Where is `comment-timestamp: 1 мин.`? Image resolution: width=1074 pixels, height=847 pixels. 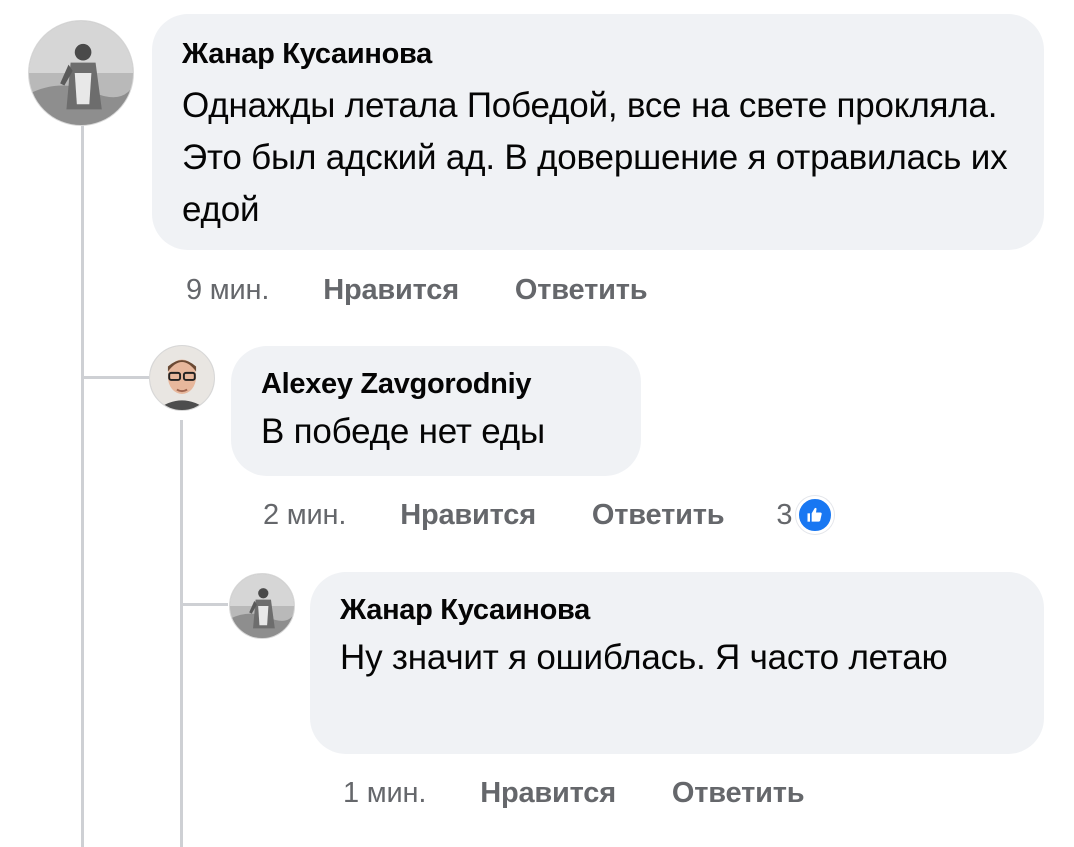 comment-timestamp: 1 мин. is located at coordinates (384, 793).